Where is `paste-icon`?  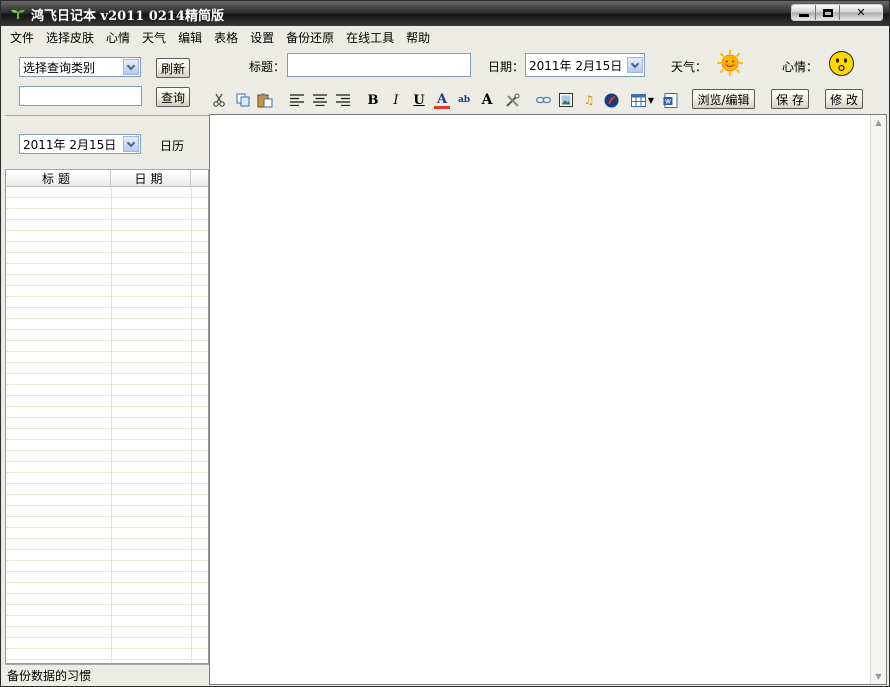 paste-icon is located at coordinates (265, 100).